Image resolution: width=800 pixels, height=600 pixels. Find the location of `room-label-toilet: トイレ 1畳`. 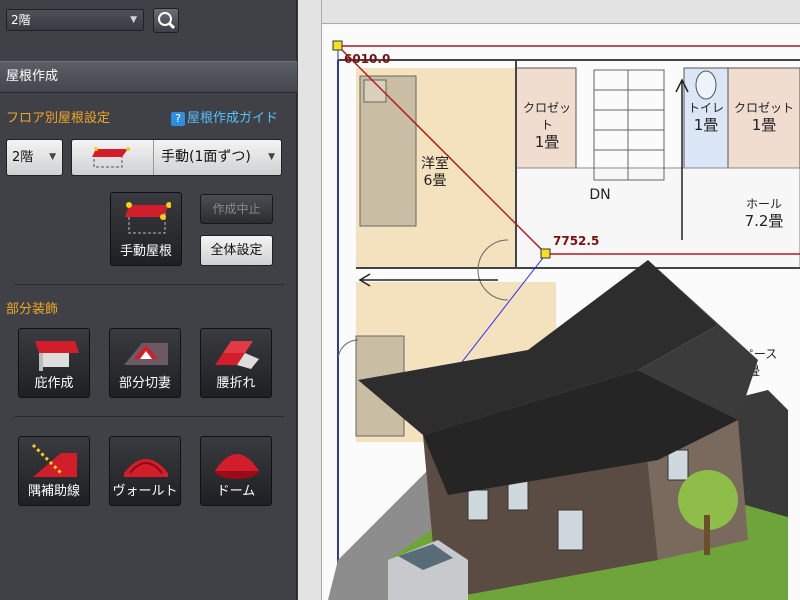

room-label-toilet: トイレ 1畳 is located at coordinates (706, 117).